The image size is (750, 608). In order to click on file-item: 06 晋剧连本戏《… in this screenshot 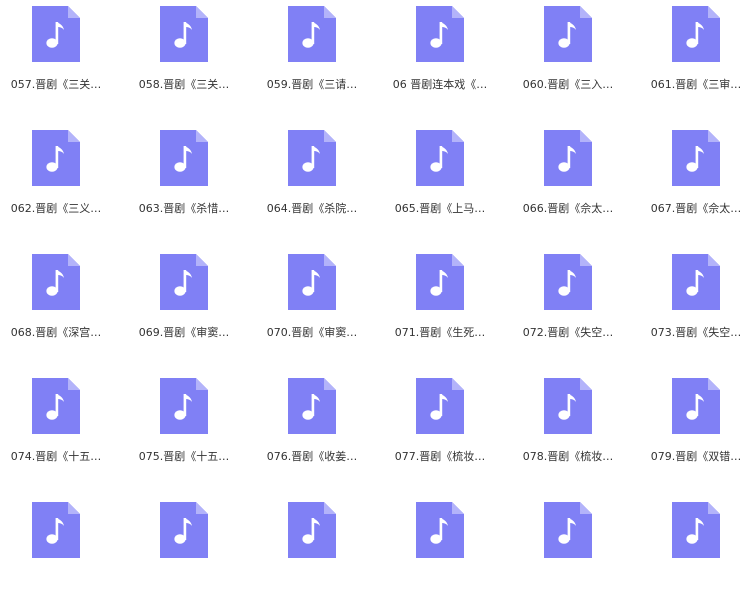, I will do `click(440, 56)`.